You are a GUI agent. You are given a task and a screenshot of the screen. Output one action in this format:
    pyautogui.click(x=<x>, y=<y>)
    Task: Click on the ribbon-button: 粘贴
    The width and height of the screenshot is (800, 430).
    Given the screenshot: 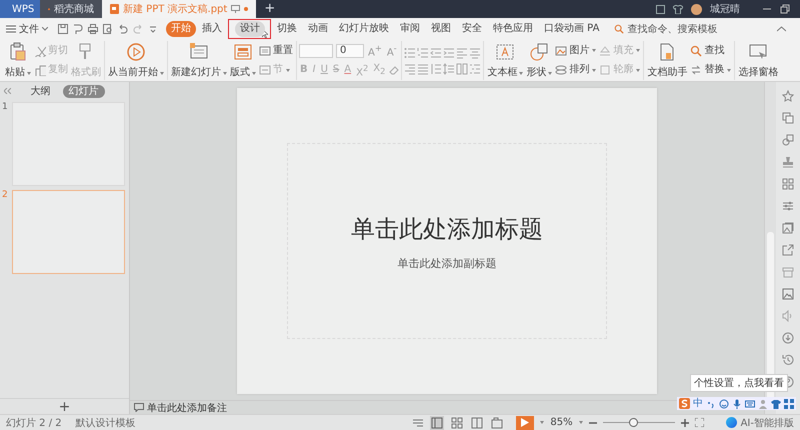 What is the action you would take?
    pyautogui.click(x=18, y=60)
    